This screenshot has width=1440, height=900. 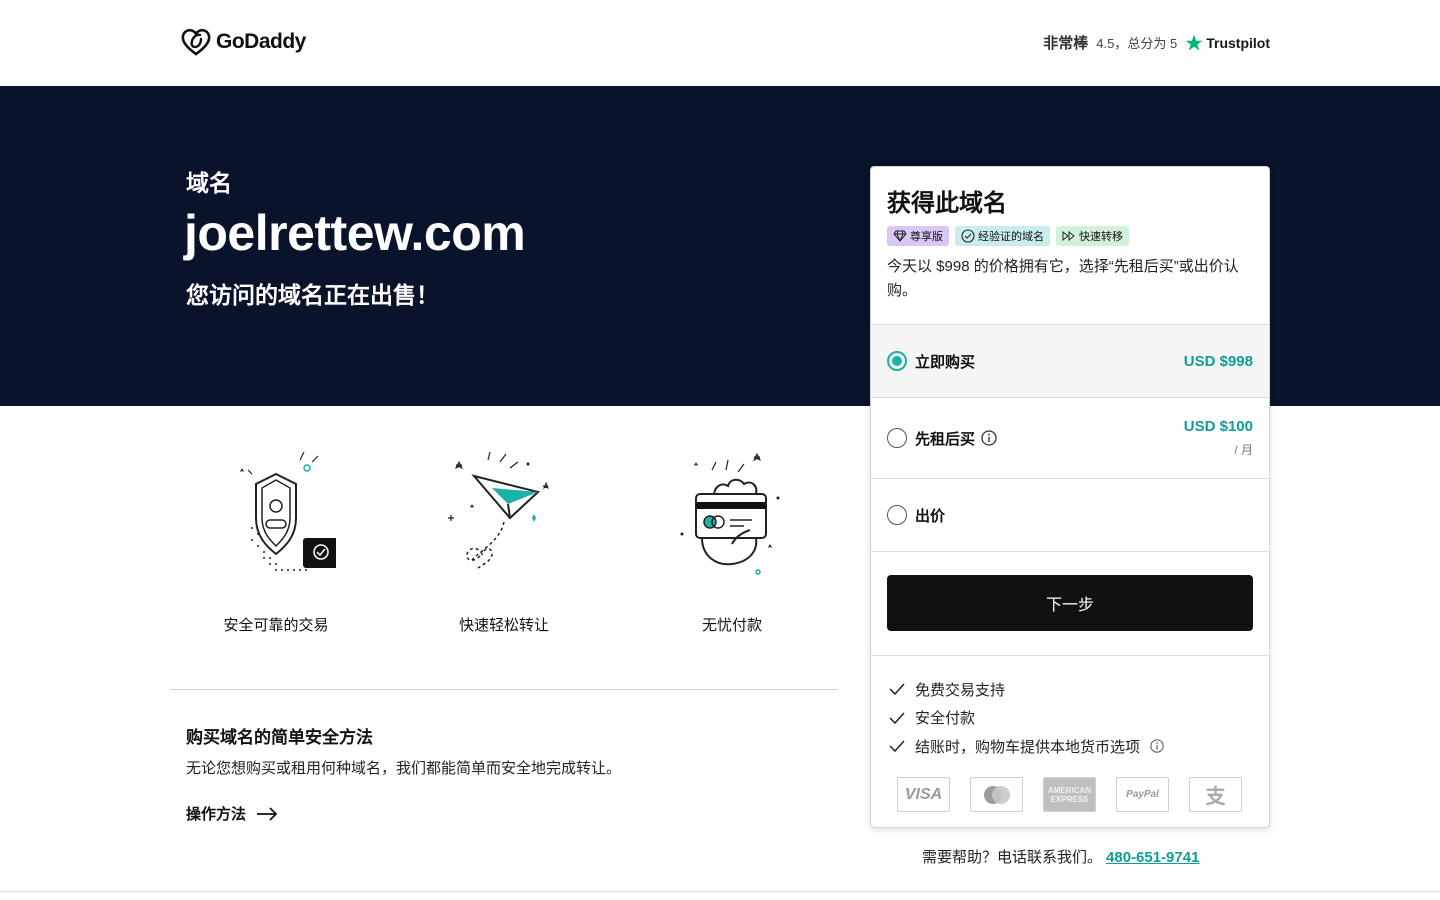 What do you see at coordinates (312, 295) in the screenshot?
I see `hero-subtitle: 您访问的域名正在出售！` at bounding box center [312, 295].